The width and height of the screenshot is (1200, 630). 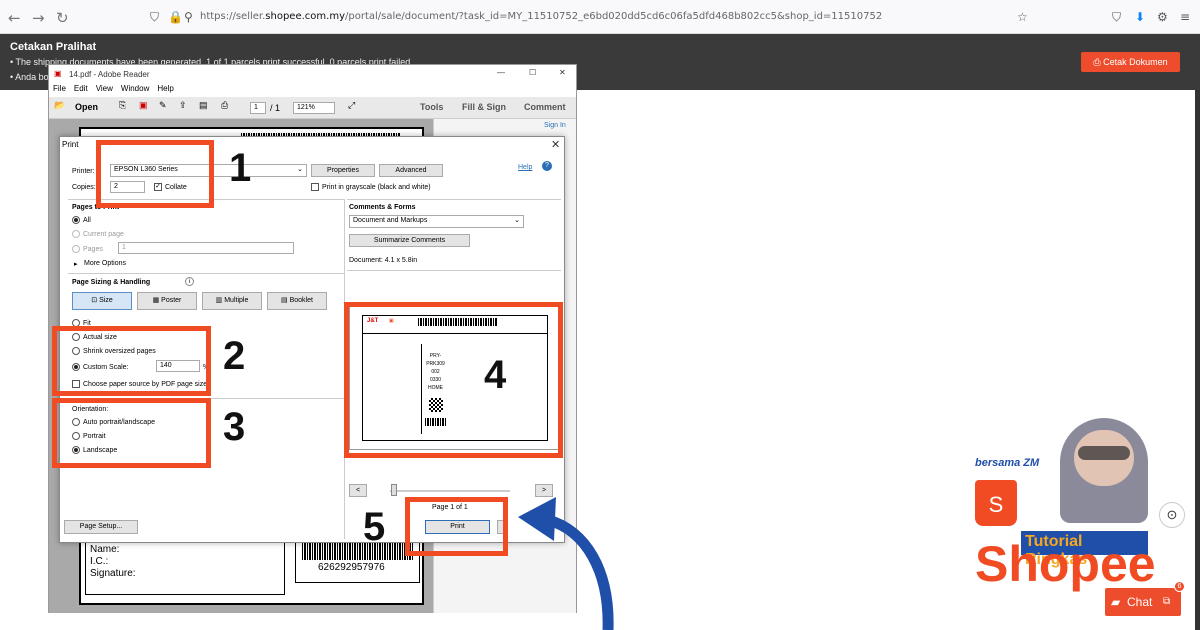 What do you see at coordinates (1130, 62) in the screenshot?
I see `print-document-button: ⎙ Cetak Dokumen` at bounding box center [1130, 62].